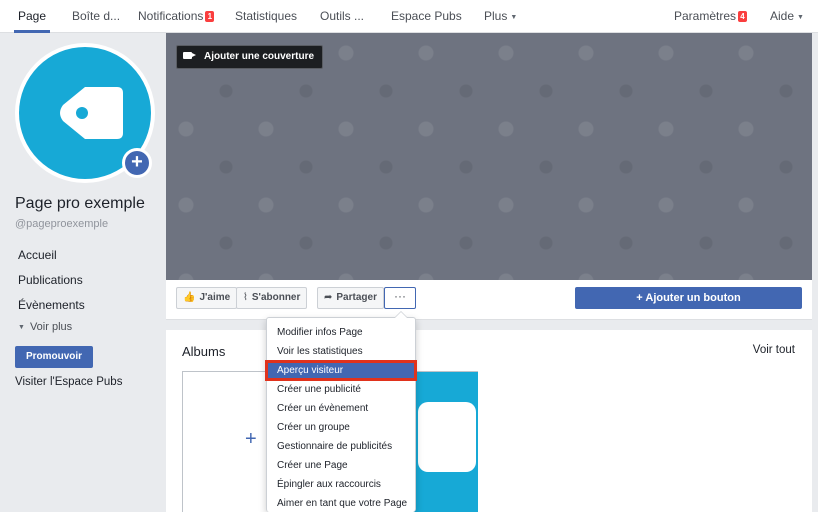 The image size is (818, 512). What do you see at coordinates (500, 16) in the screenshot?
I see `tab-more: Plus ▼` at bounding box center [500, 16].